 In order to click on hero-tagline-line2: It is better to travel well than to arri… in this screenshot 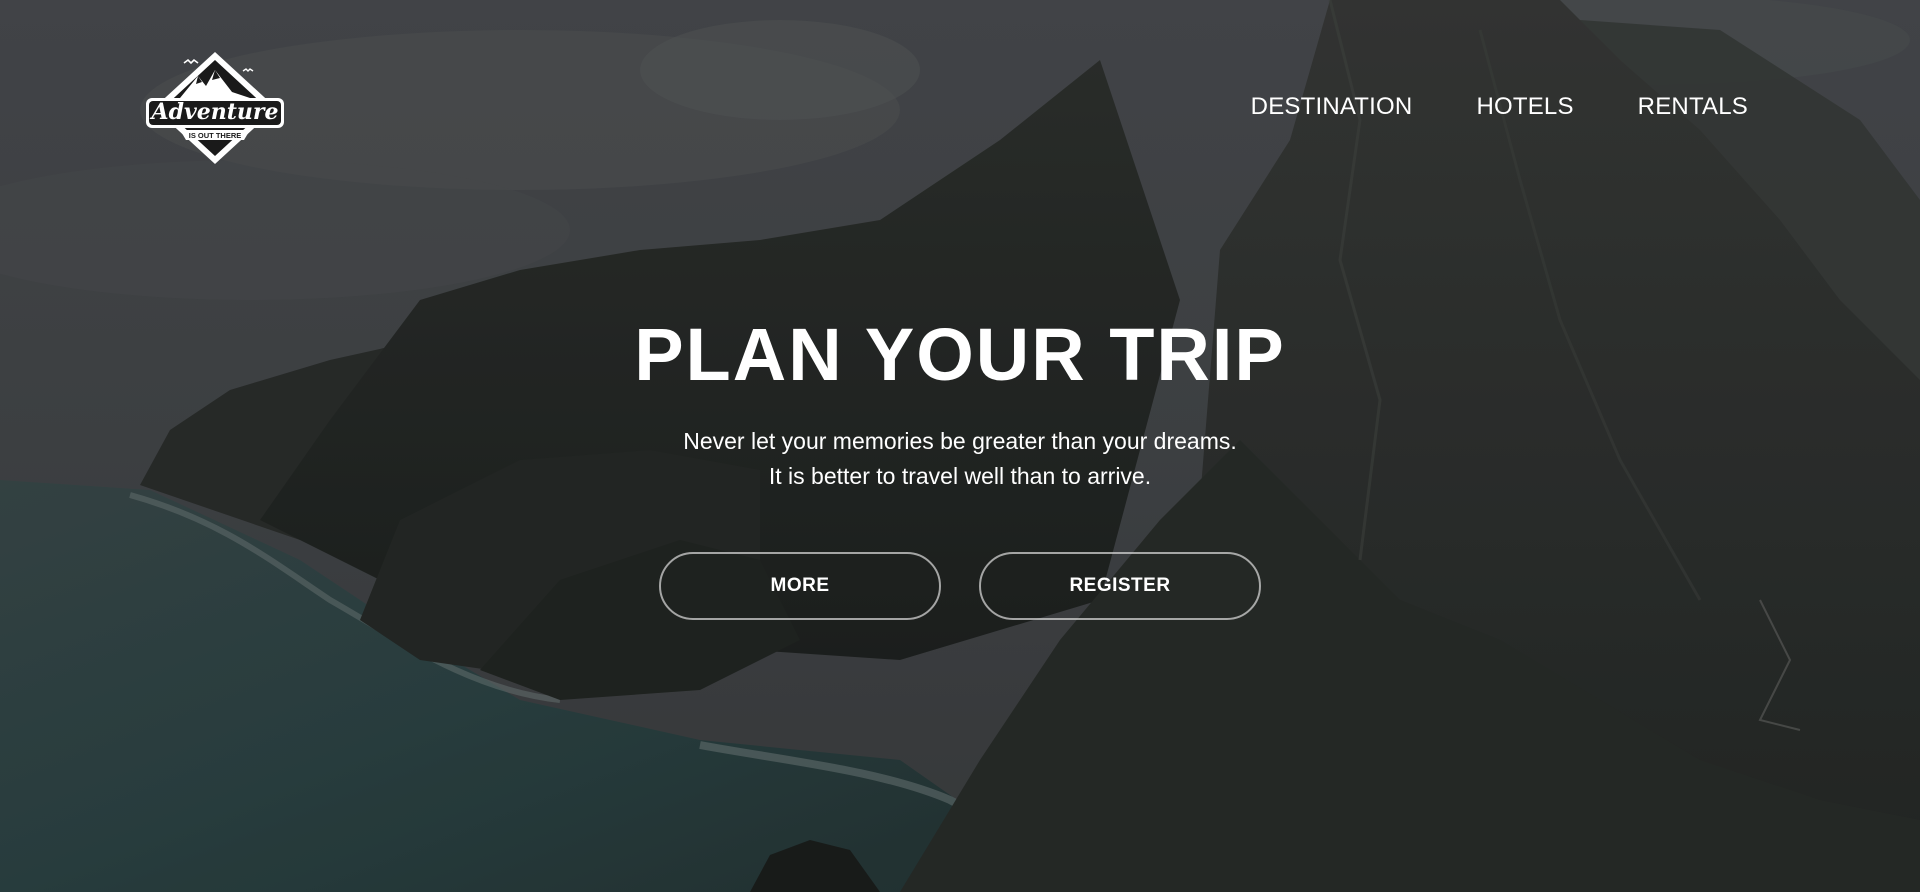, I will do `click(960, 476)`.